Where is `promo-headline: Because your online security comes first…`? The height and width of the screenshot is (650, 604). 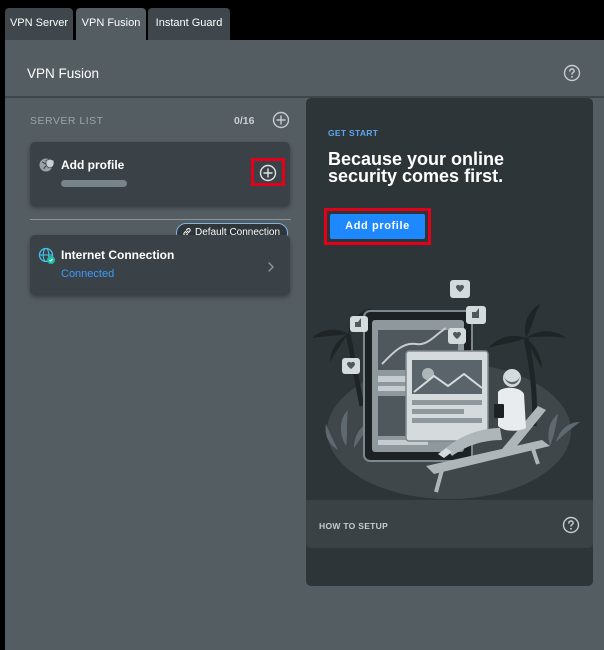
promo-headline: Because your online security comes first… is located at coordinates (416, 167).